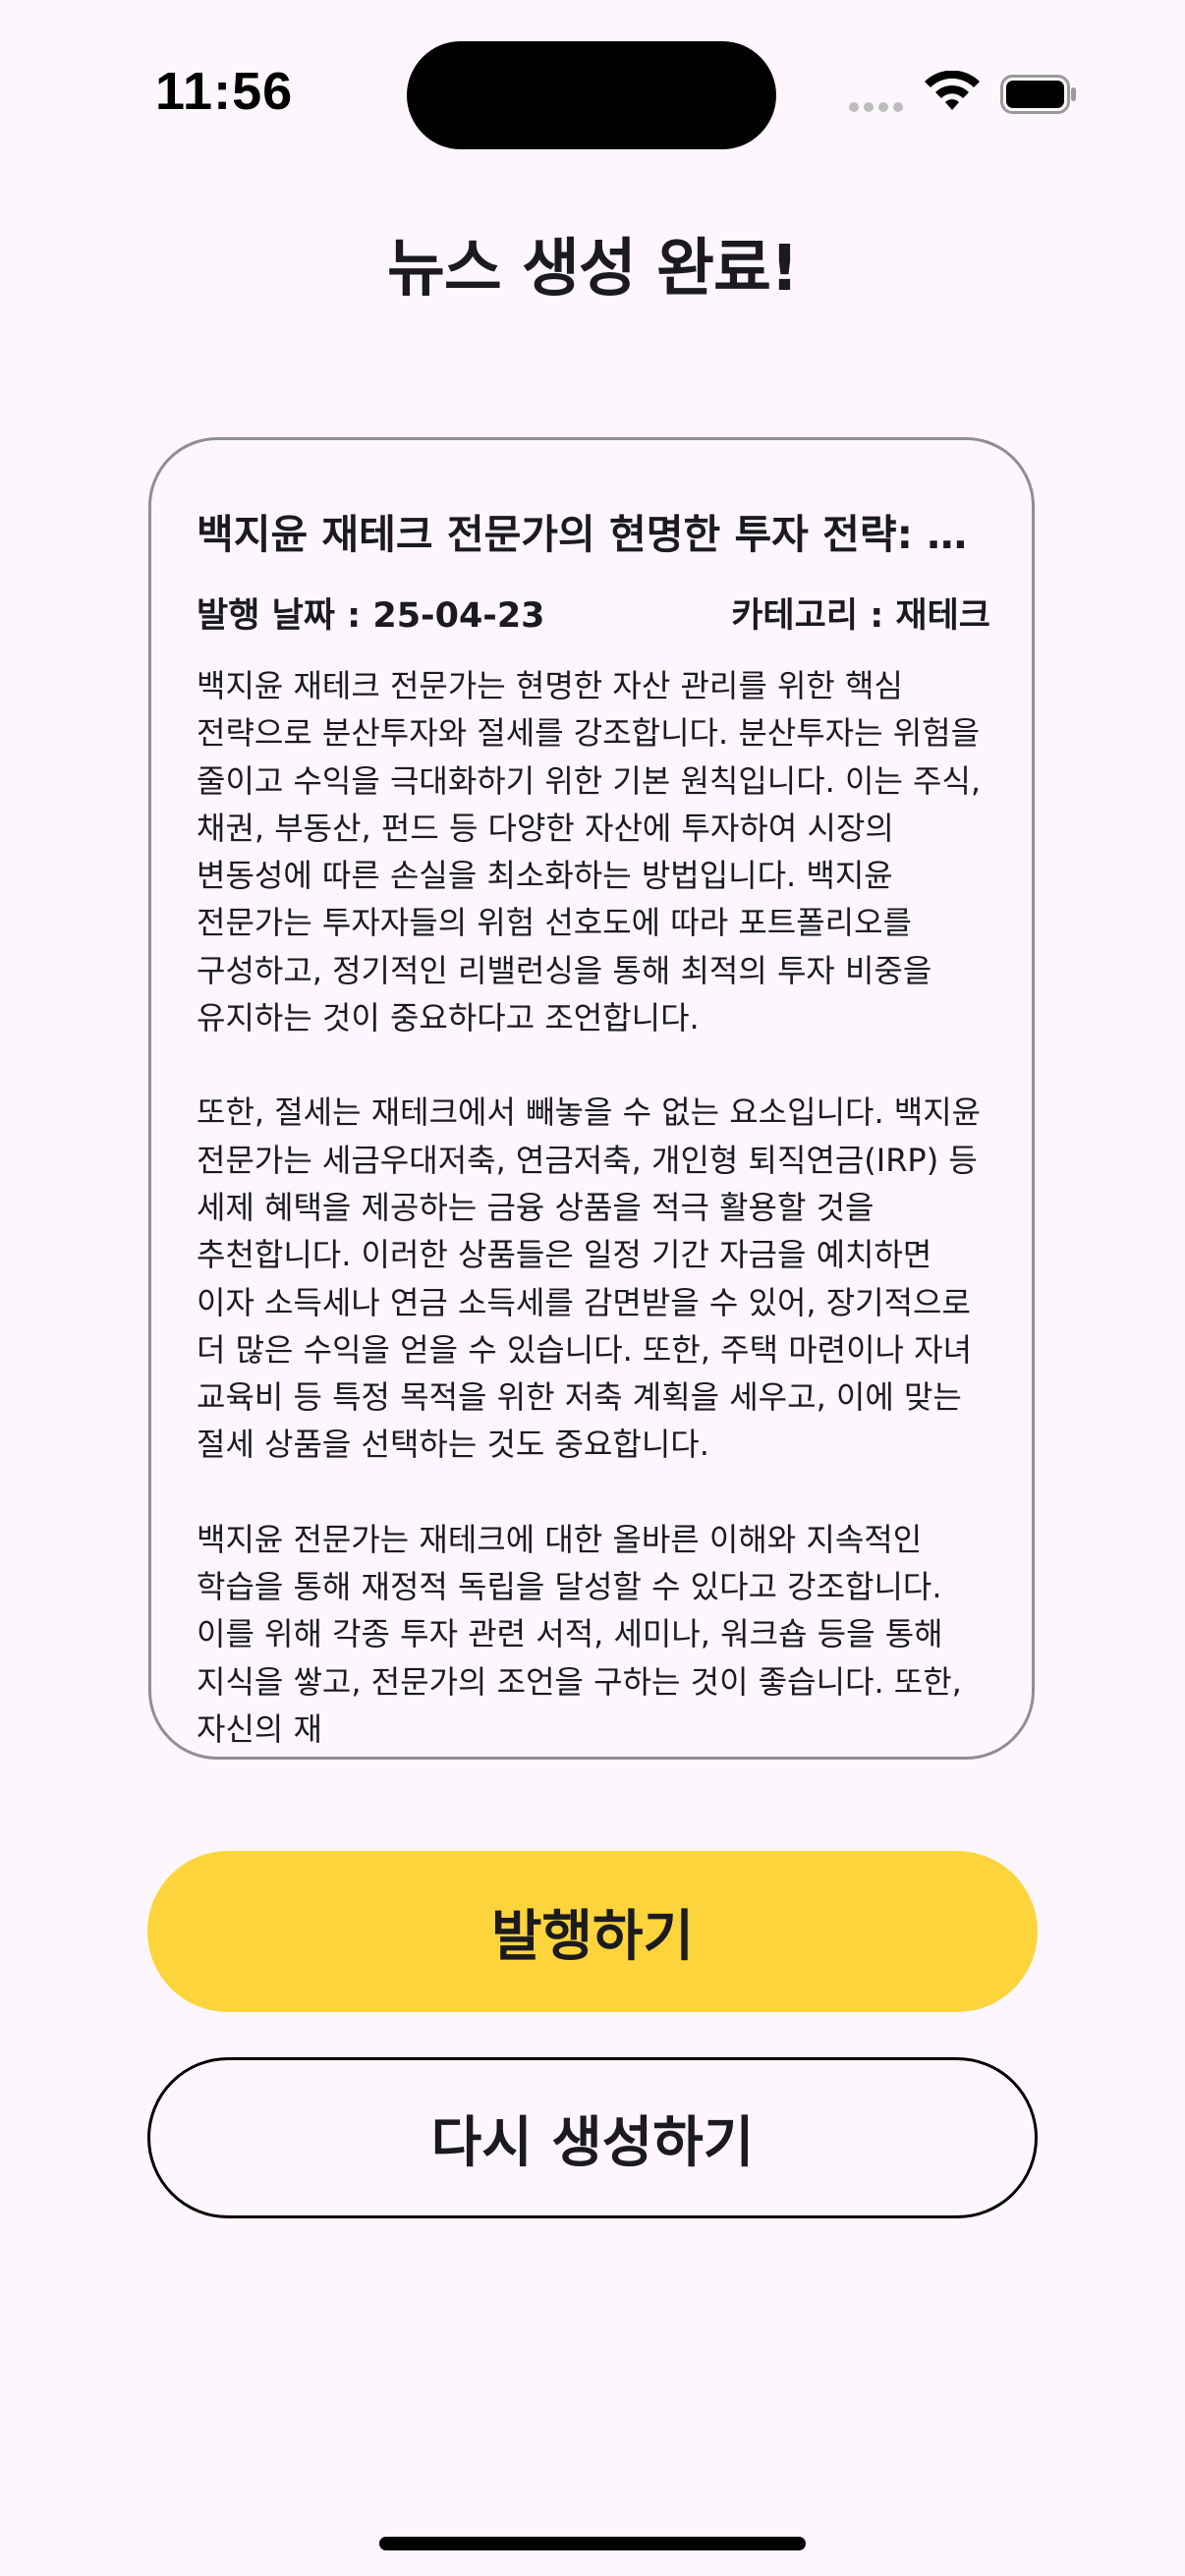  I want to click on signal-icon, so click(876, 107).